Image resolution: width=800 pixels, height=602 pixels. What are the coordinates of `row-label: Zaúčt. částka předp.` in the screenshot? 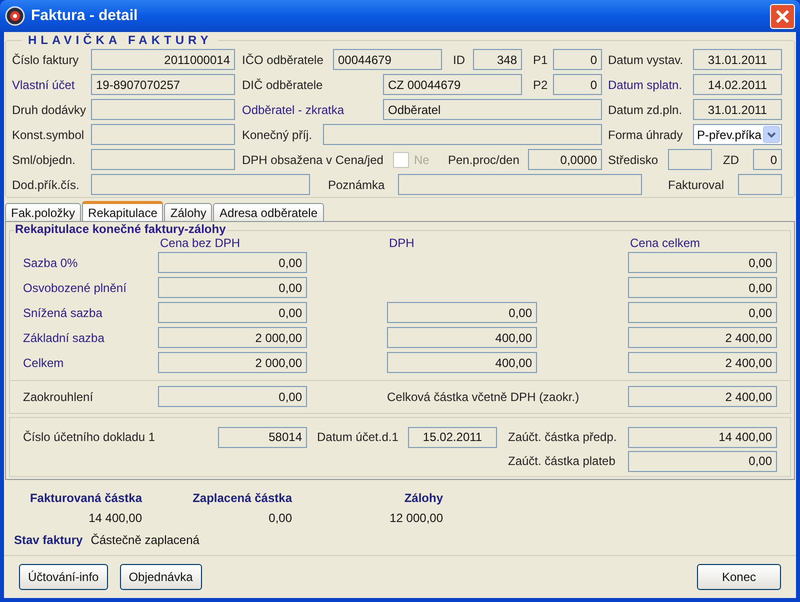 It's located at (563, 437).